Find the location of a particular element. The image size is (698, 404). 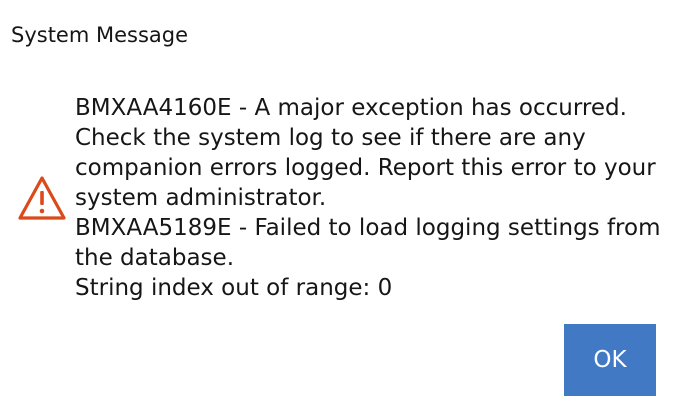

warning-triangle-icon is located at coordinates (42, 198).